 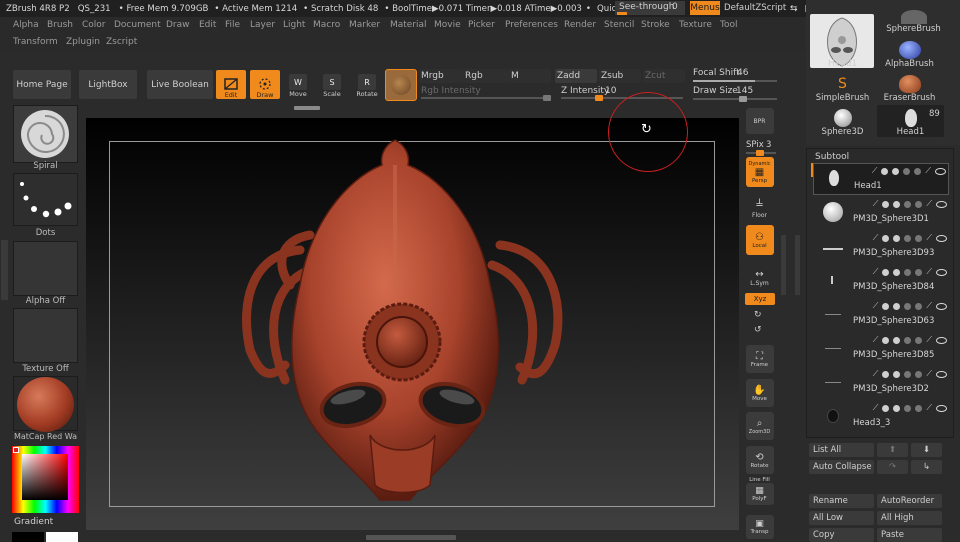 What do you see at coordinates (728, 25) in the screenshot?
I see `menu-tool: Tool` at bounding box center [728, 25].